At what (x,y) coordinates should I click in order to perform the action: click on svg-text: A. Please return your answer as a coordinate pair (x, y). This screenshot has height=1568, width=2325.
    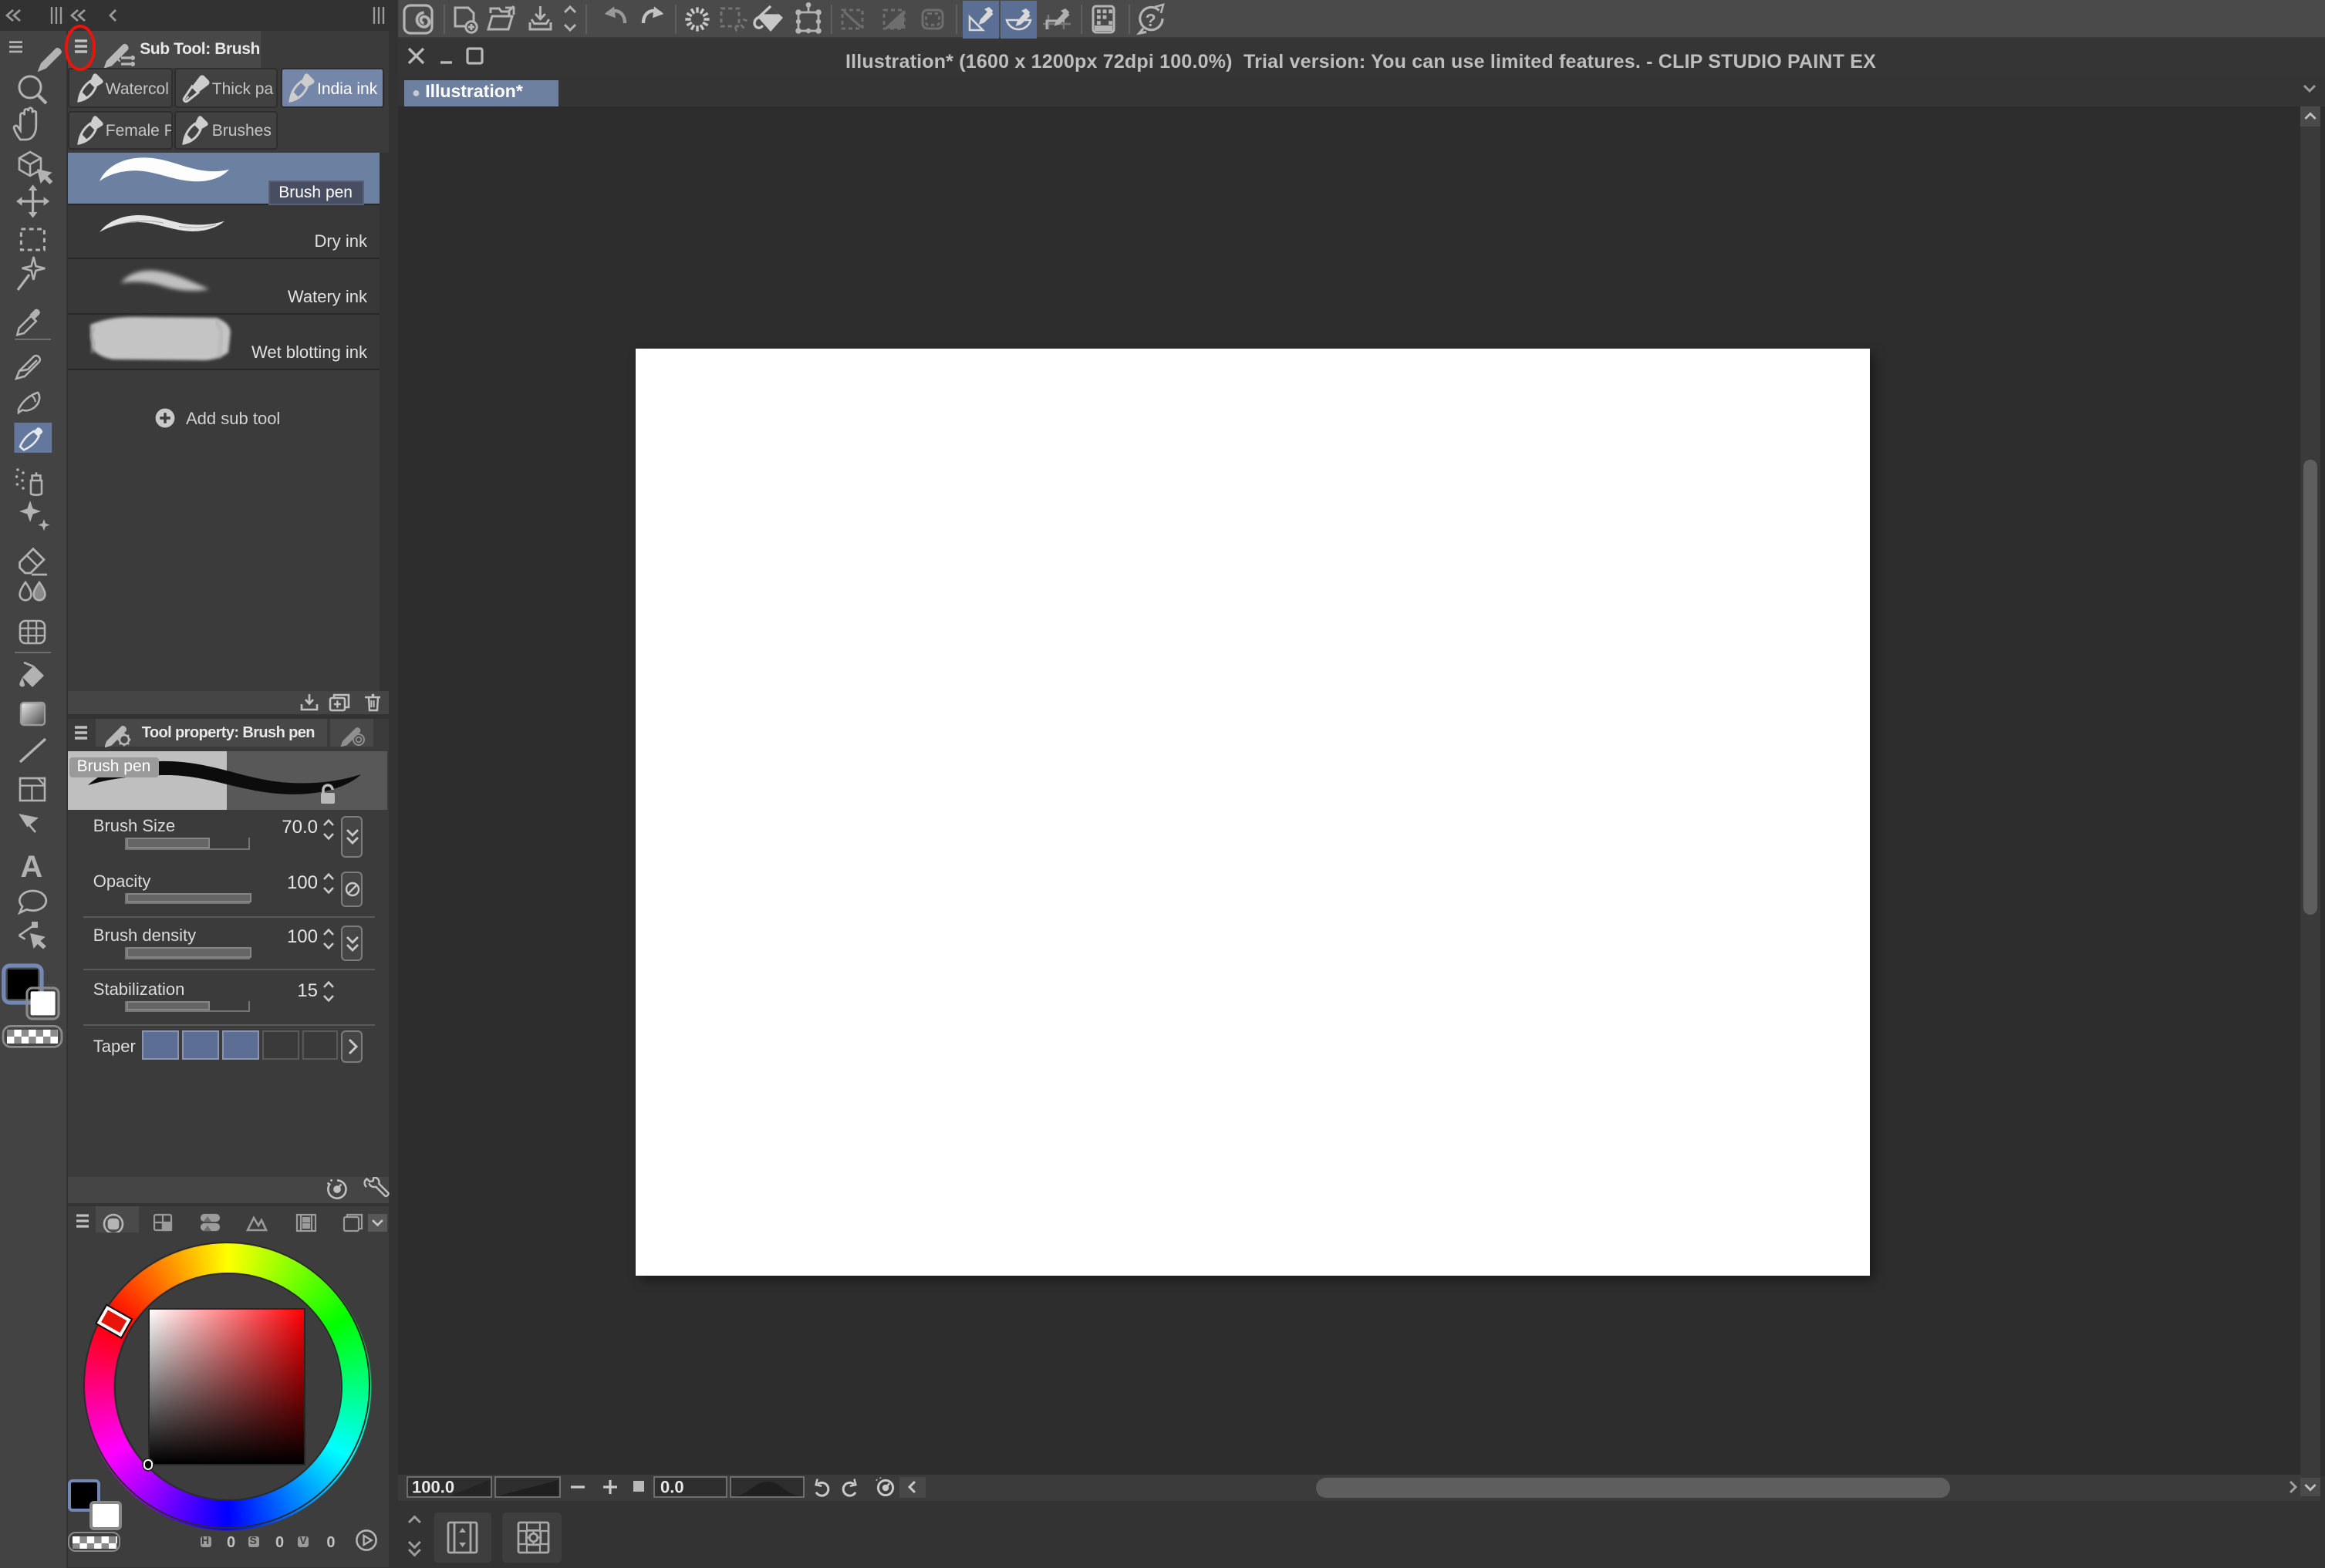
    Looking at the image, I should click on (31, 866).